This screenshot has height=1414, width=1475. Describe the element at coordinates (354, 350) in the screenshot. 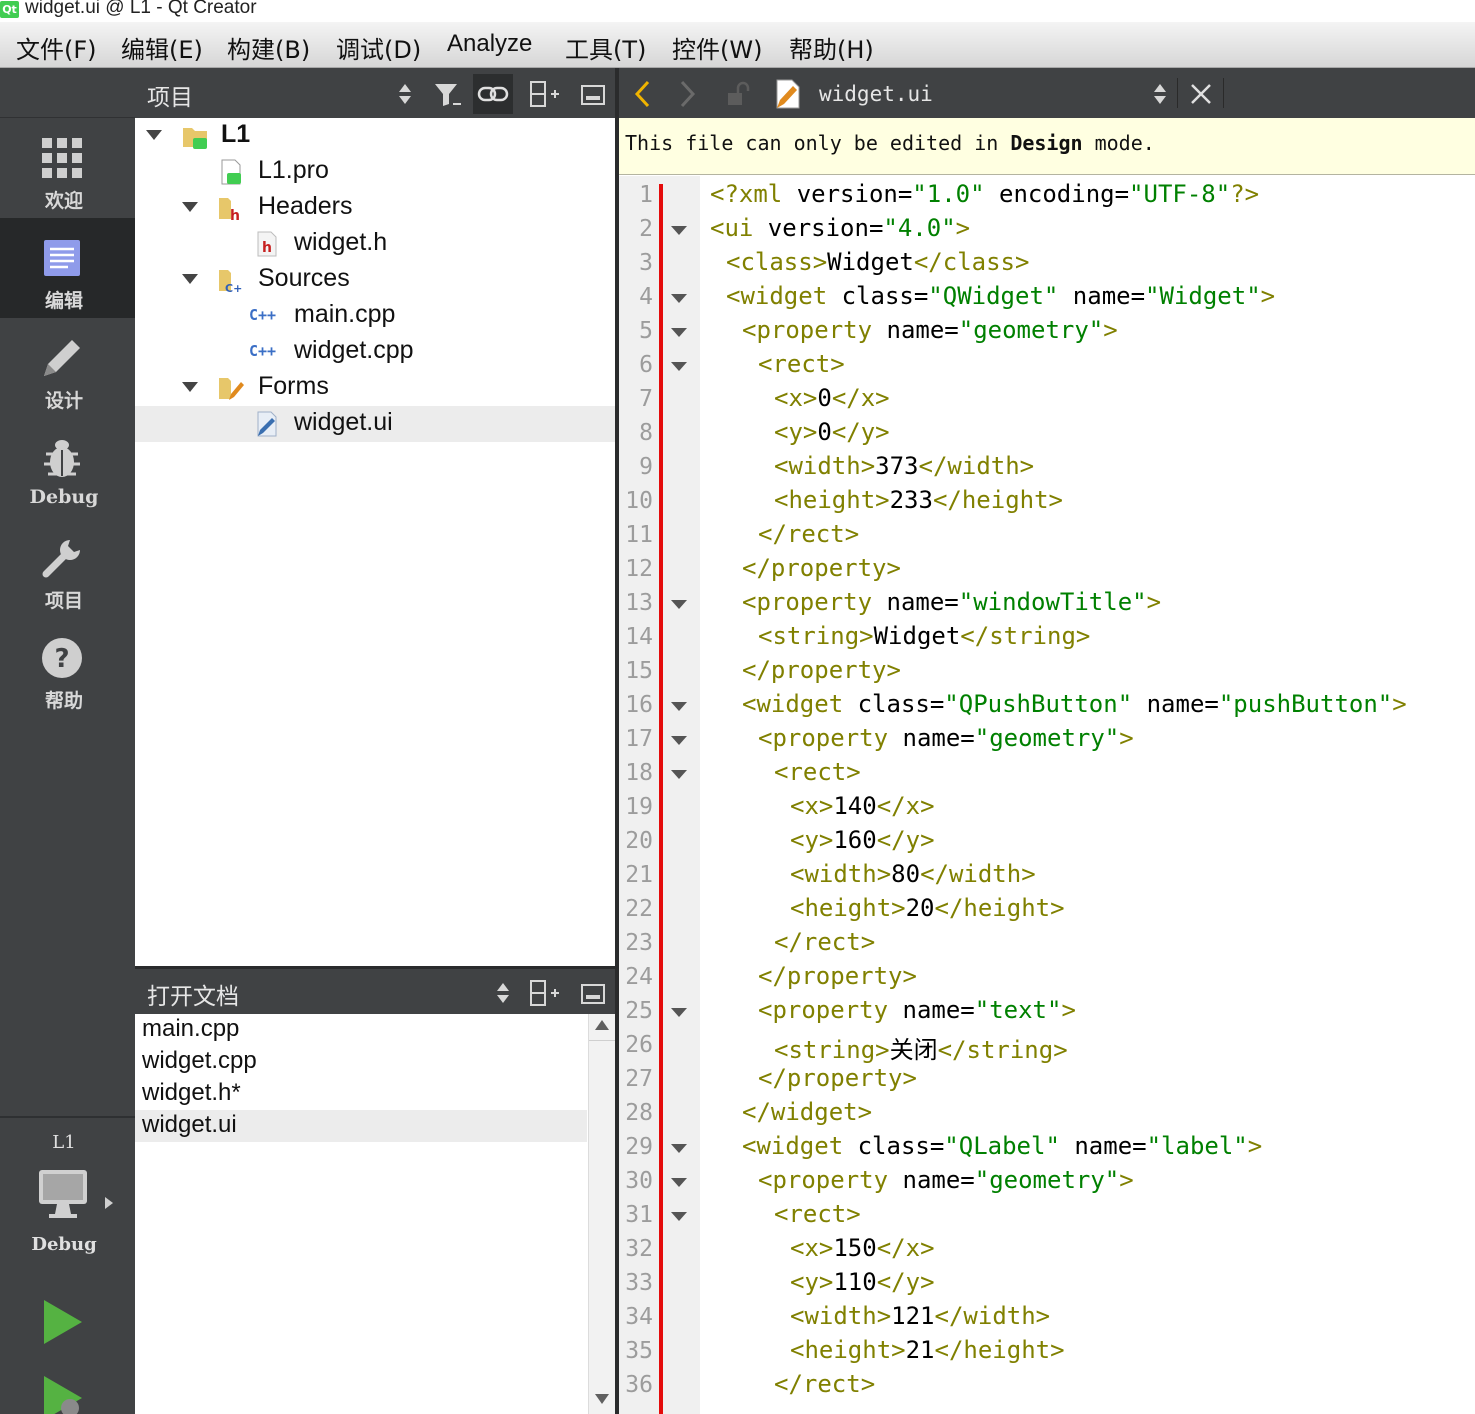

I see `tree-item-label: widget.cpp` at that location.